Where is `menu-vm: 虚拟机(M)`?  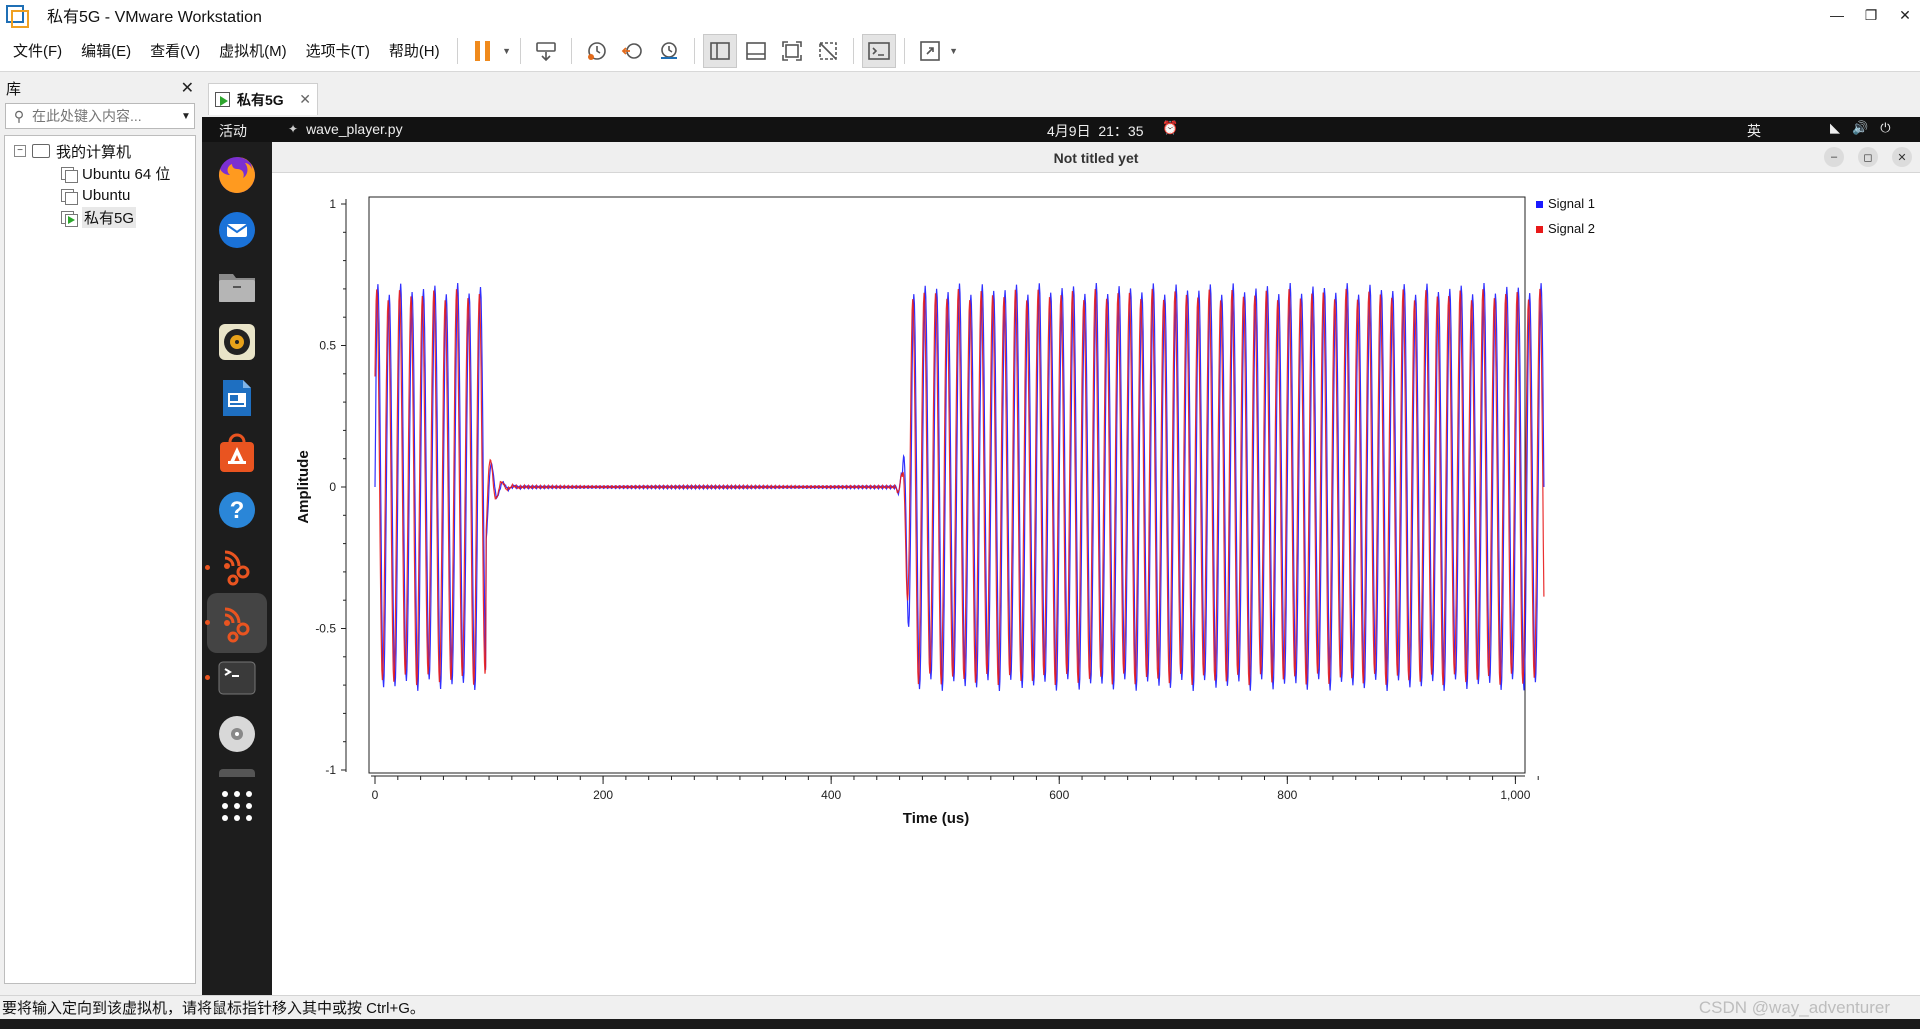
menu-vm: 虚拟机(M) is located at coordinates (253, 50).